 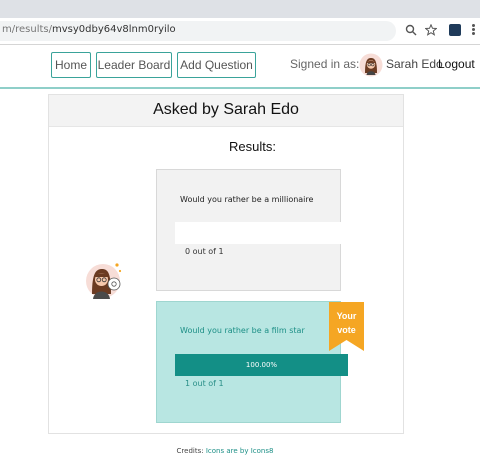 What do you see at coordinates (346, 316) in the screenshot?
I see `badge-line-1: Your` at bounding box center [346, 316].